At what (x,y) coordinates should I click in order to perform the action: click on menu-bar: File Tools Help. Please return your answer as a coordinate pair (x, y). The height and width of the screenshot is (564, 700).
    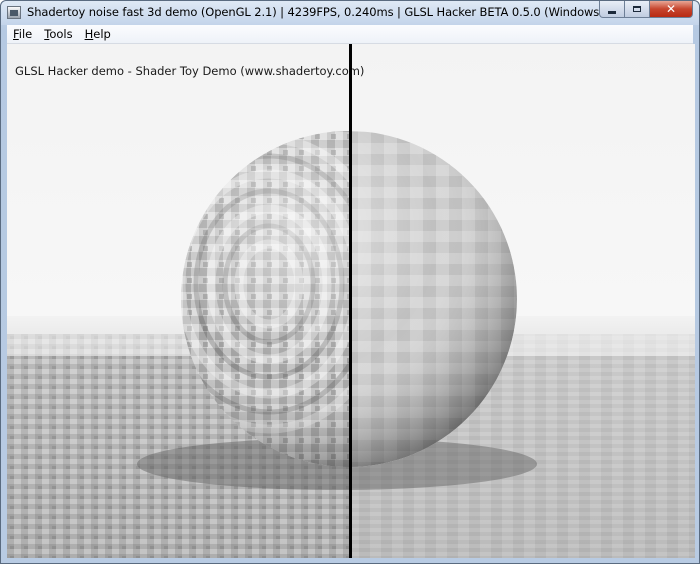
    Looking at the image, I should click on (350, 34).